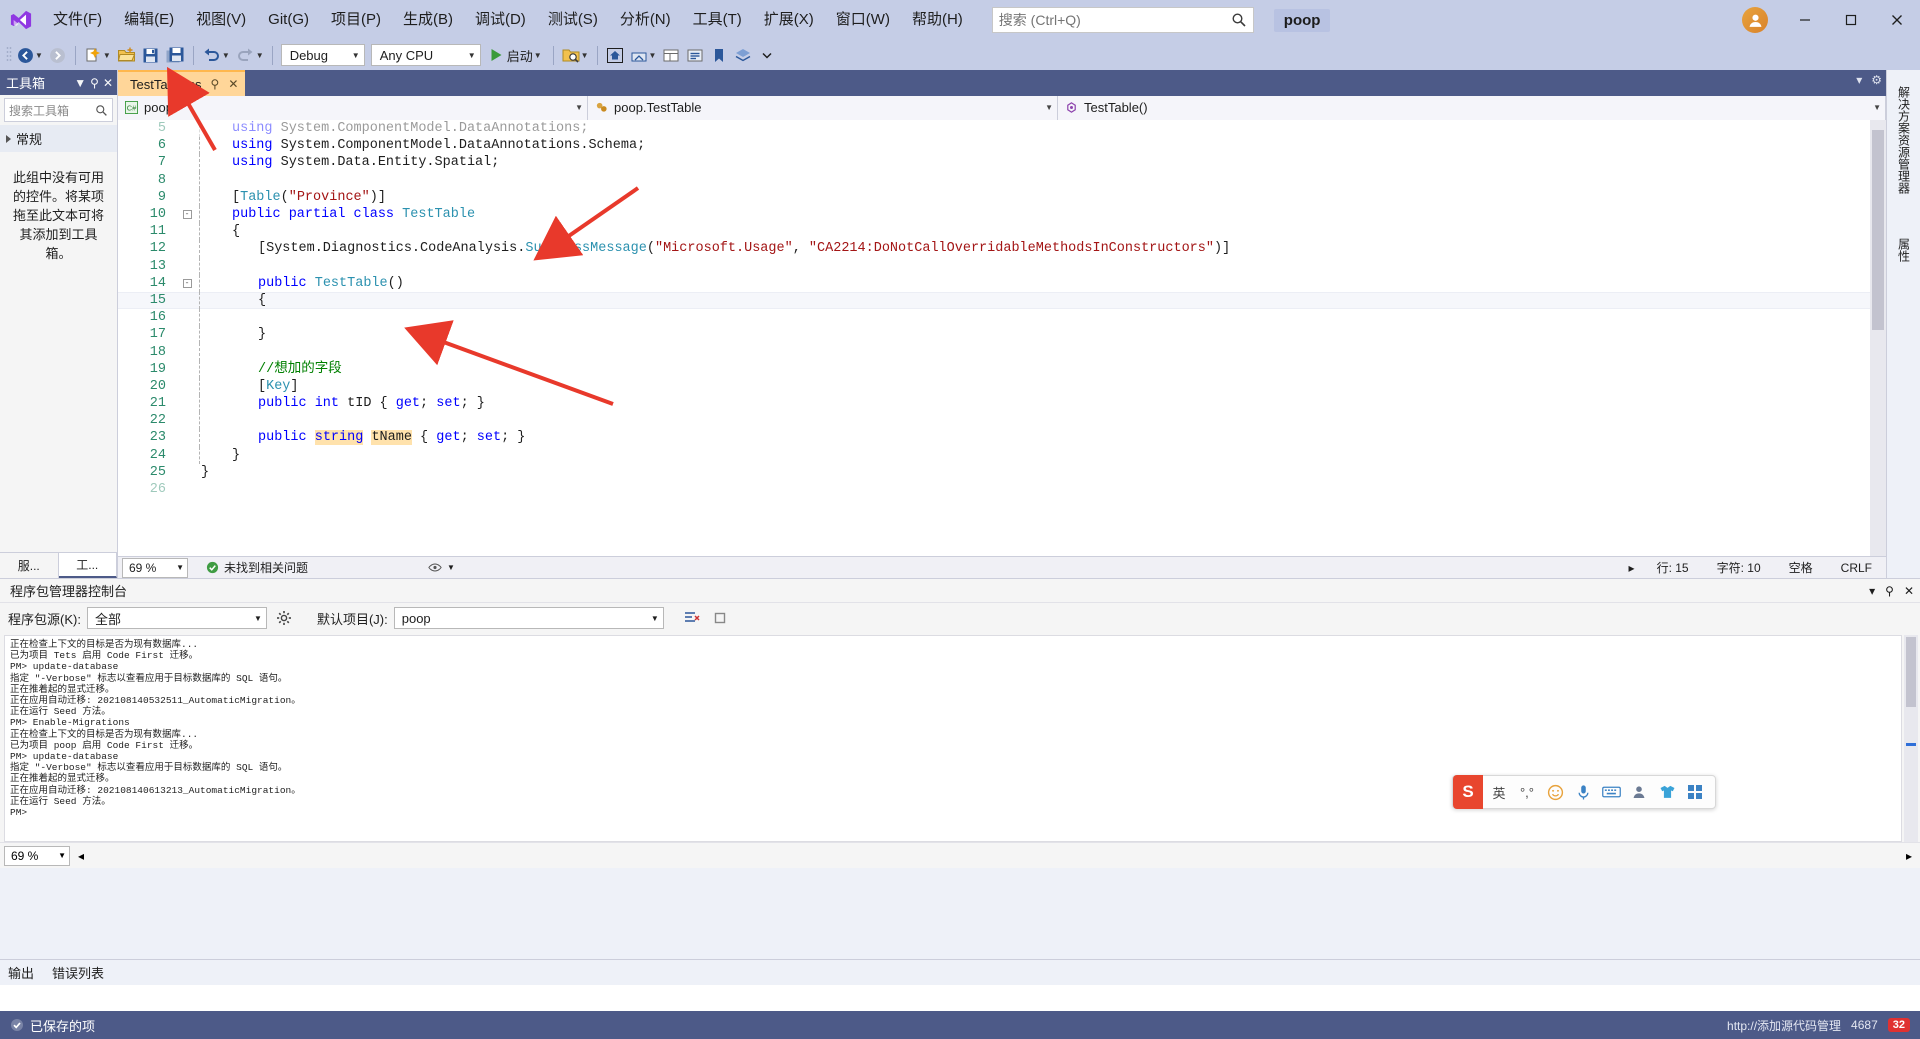 Image resolution: width=1920 pixels, height=1039 pixels. What do you see at coordinates (1002, 180) in the screenshot?
I see `code-line: 8` at bounding box center [1002, 180].